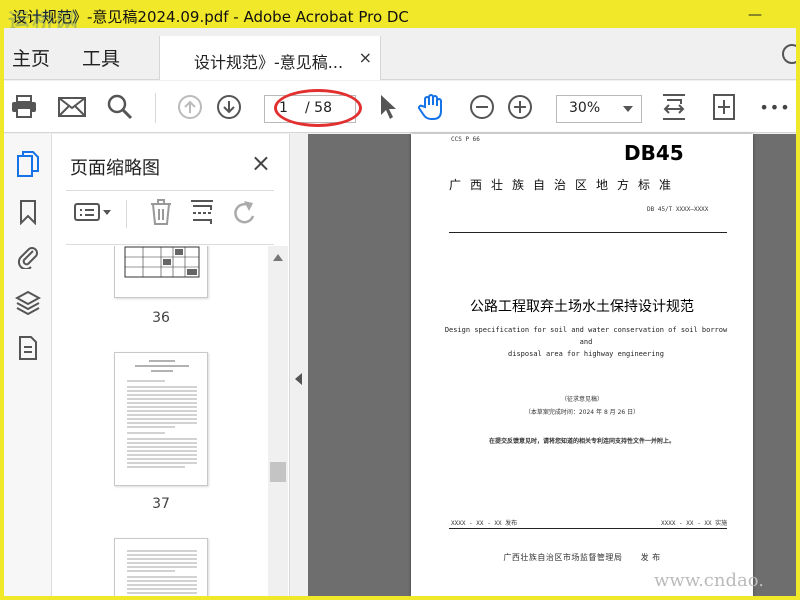  Describe the element at coordinates (101, 57) in the screenshot. I see `tab-tools: 工具` at that location.